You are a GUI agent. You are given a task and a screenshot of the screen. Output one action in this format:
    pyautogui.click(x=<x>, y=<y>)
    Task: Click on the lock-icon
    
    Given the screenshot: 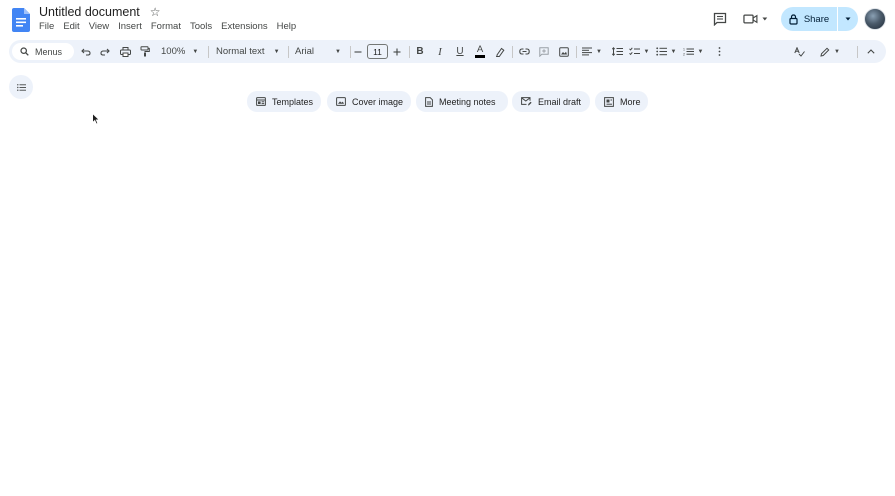 What is the action you would take?
    pyautogui.click(x=793, y=19)
    